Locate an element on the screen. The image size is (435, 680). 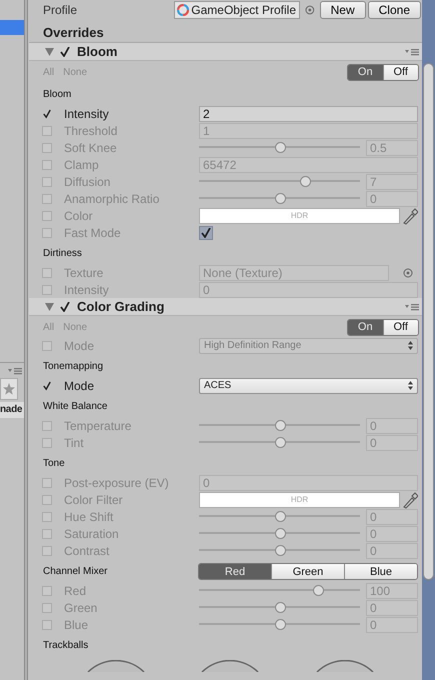
favorite-button is located at coordinates (9, 389).